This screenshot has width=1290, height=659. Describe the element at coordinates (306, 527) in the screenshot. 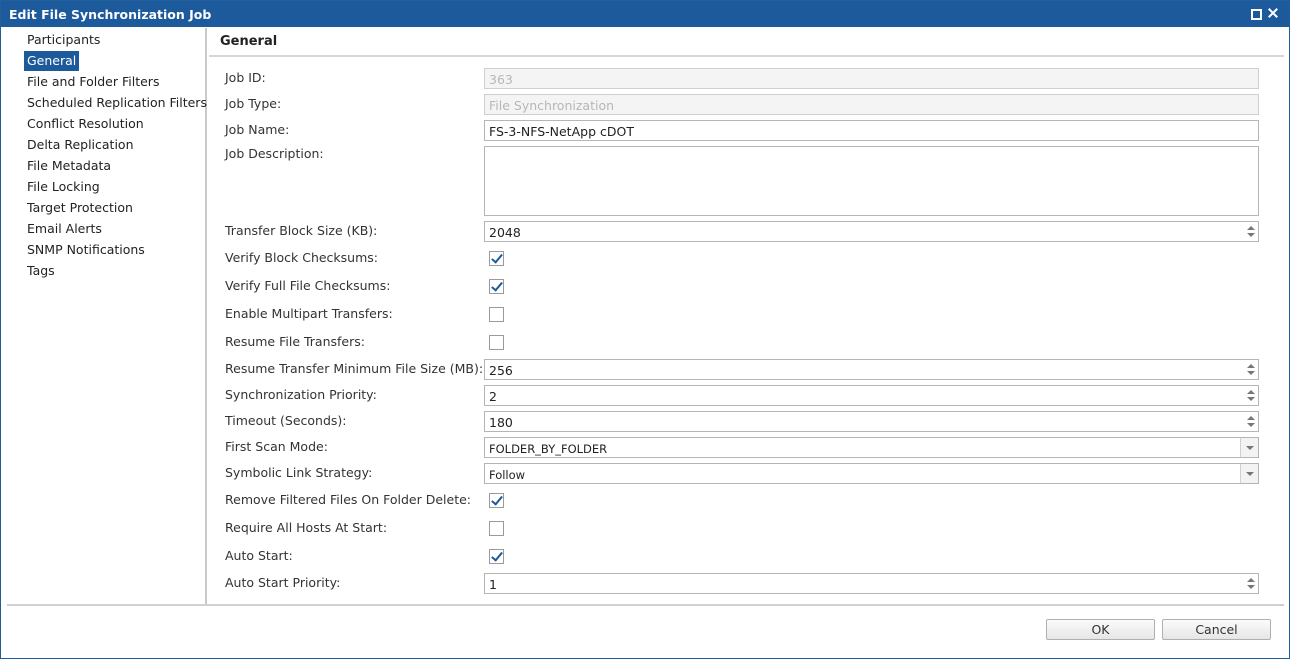

I see `require-all-hosts-label: Require All Hosts At Start:` at that location.